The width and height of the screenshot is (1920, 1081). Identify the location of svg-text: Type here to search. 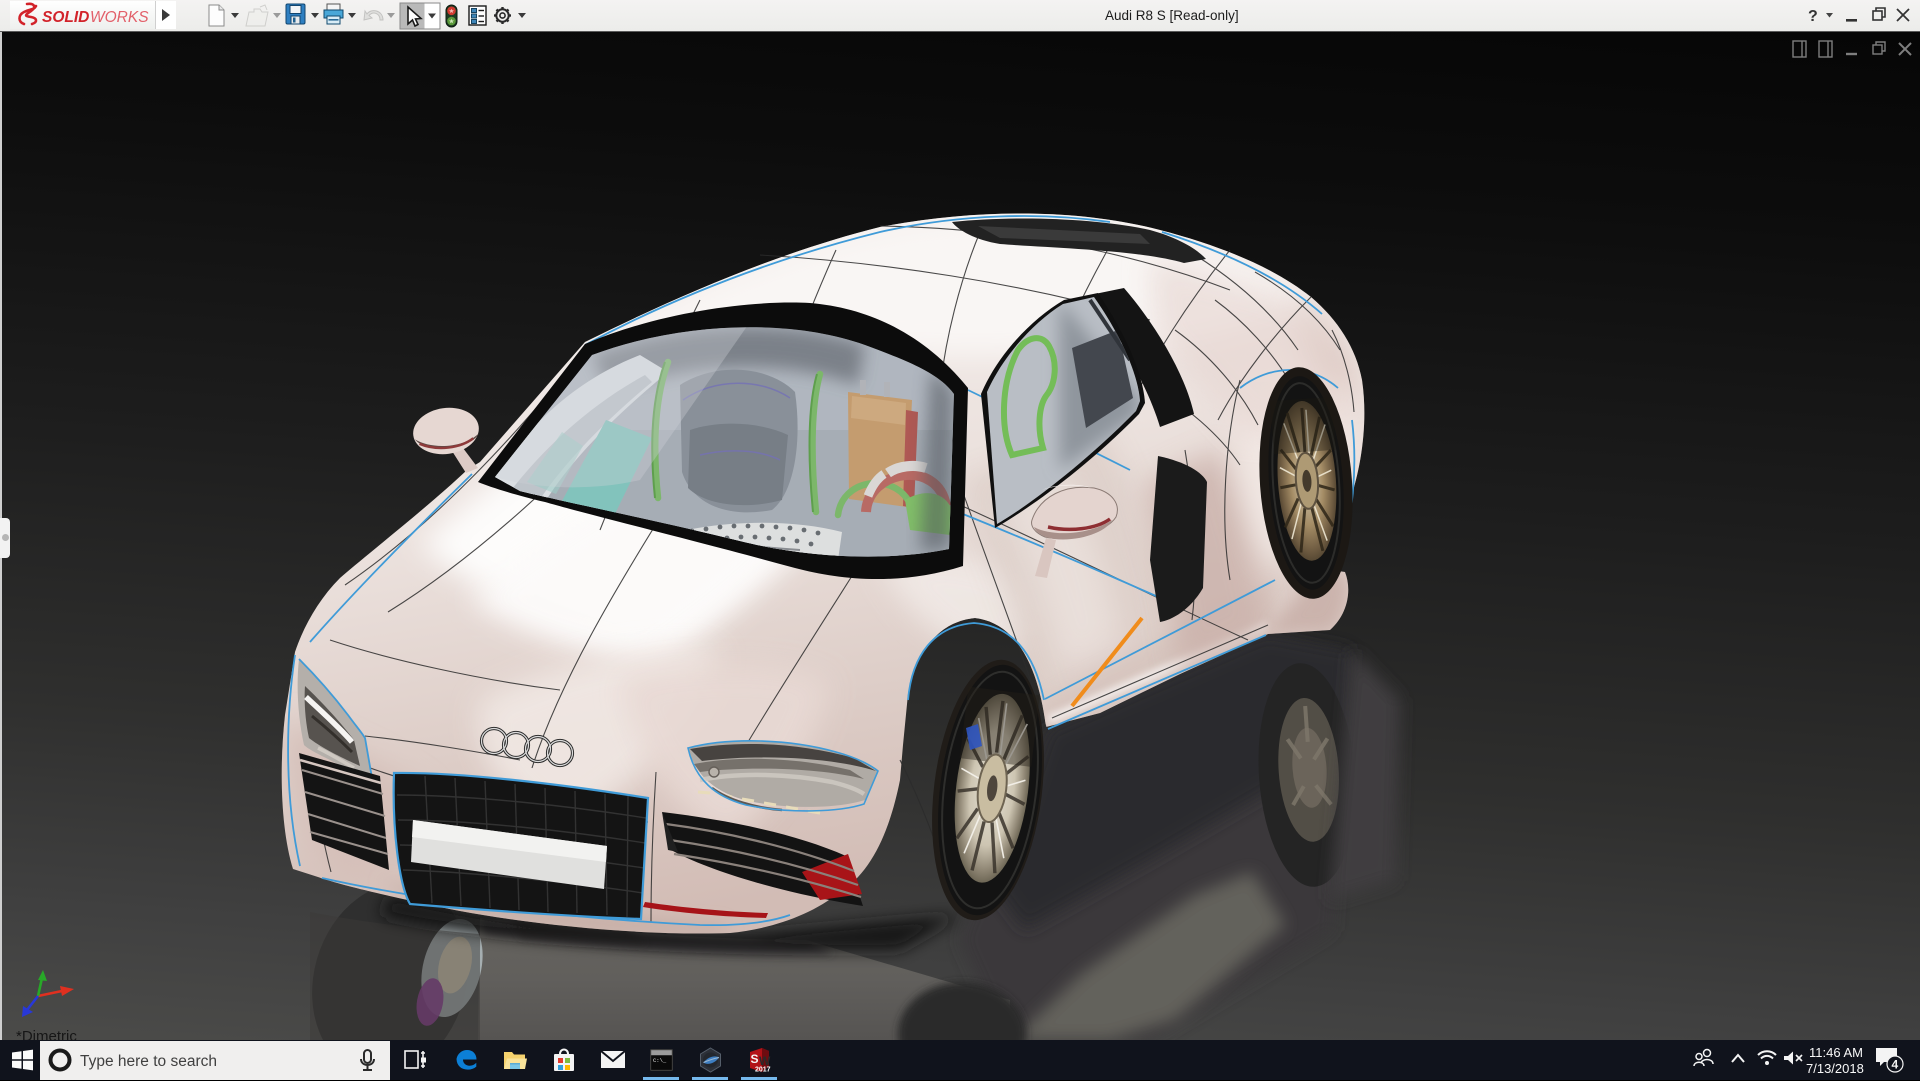
(148, 1061).